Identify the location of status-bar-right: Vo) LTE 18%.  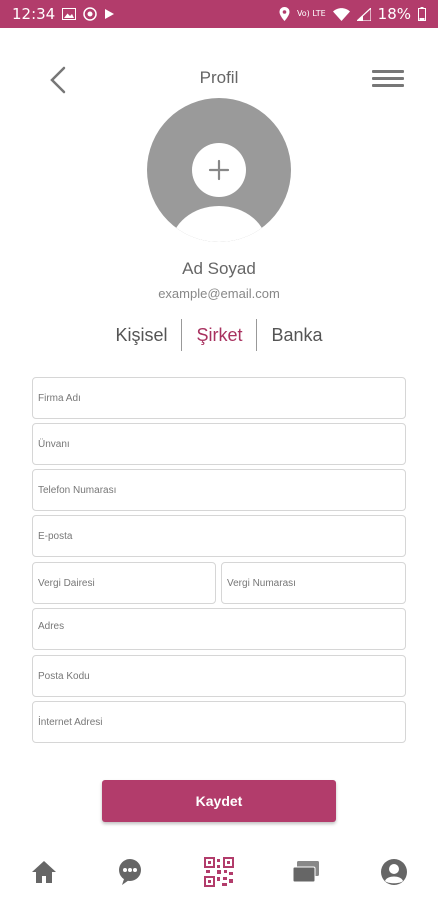
(352, 14).